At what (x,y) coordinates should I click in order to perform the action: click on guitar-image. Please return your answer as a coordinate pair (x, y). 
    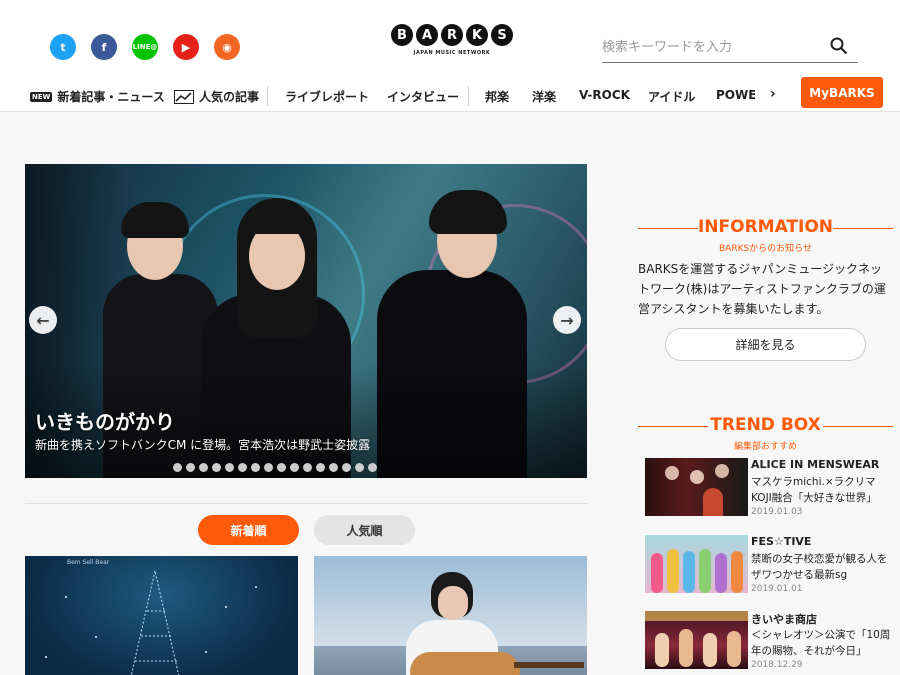
    Looking at the image, I should click on (465, 663).